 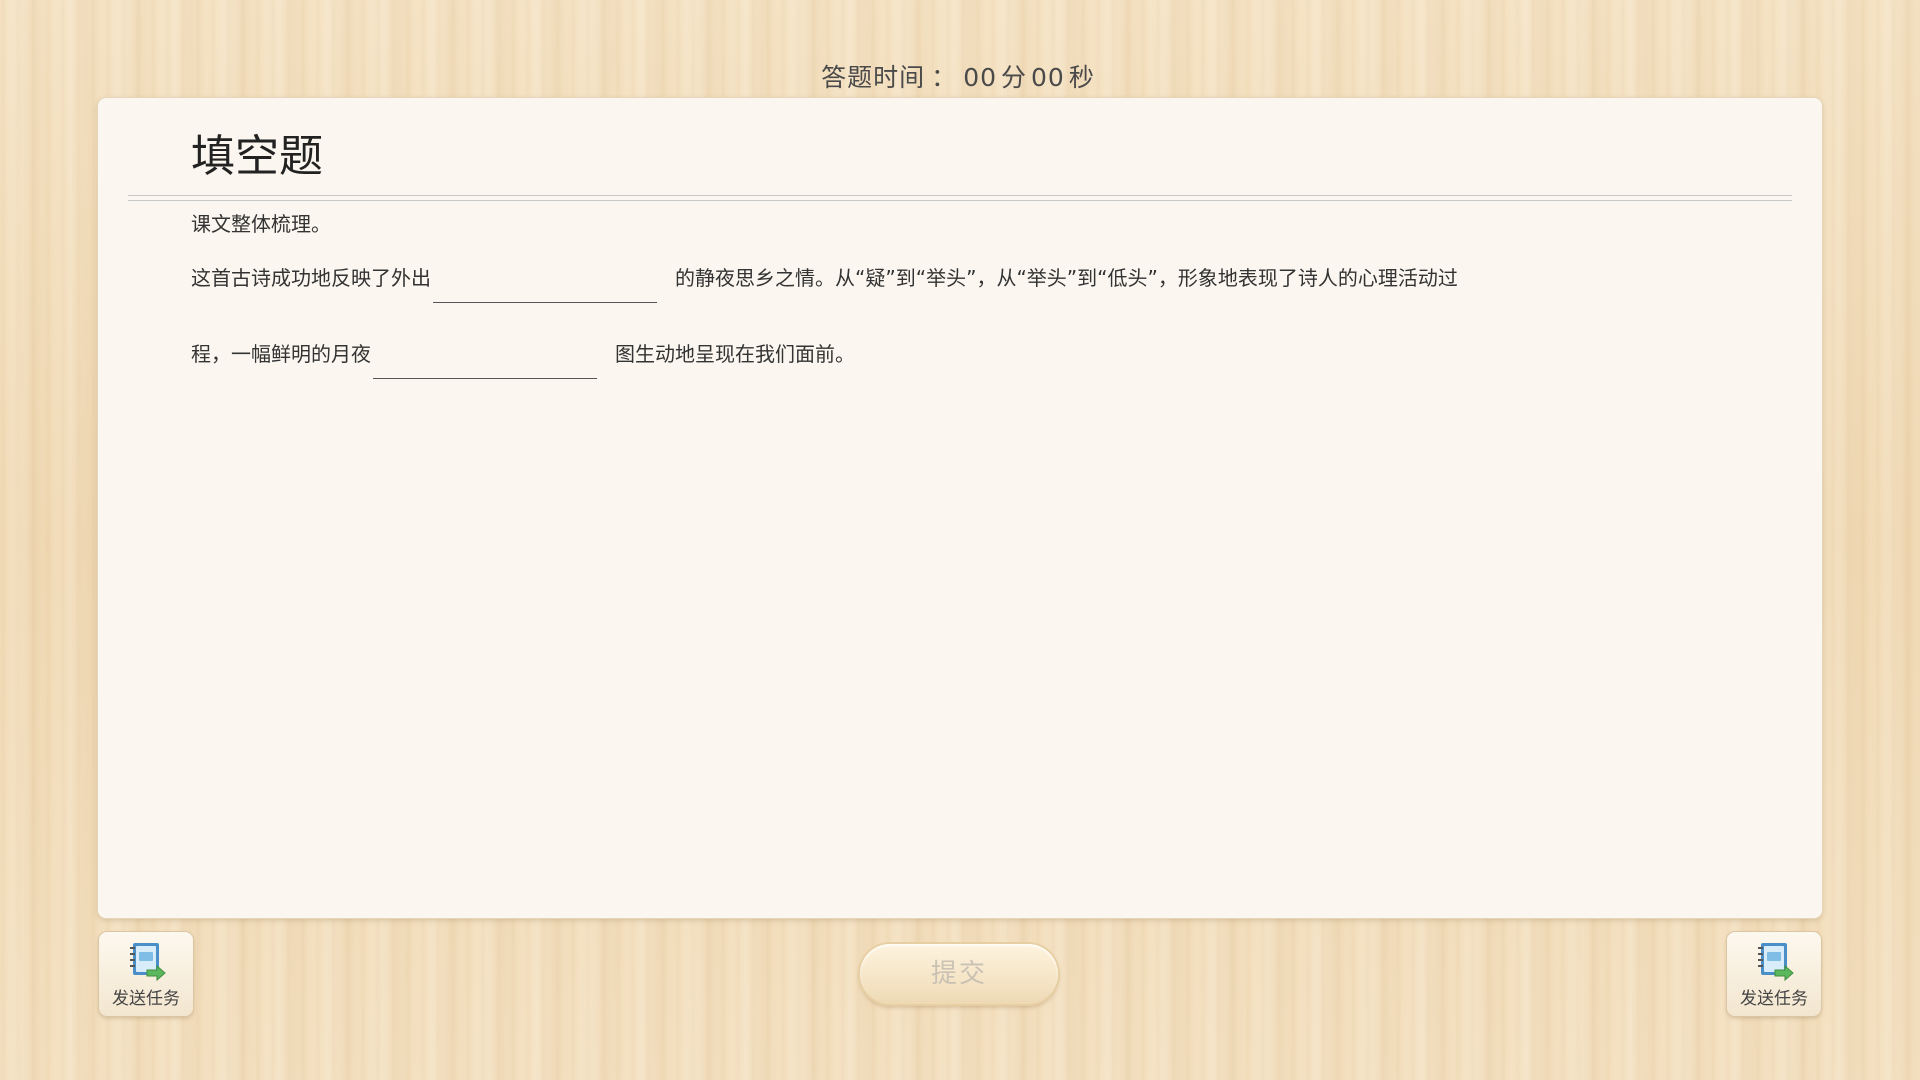 What do you see at coordinates (980, 77) in the screenshot?
I see `timer-minutes: 00` at bounding box center [980, 77].